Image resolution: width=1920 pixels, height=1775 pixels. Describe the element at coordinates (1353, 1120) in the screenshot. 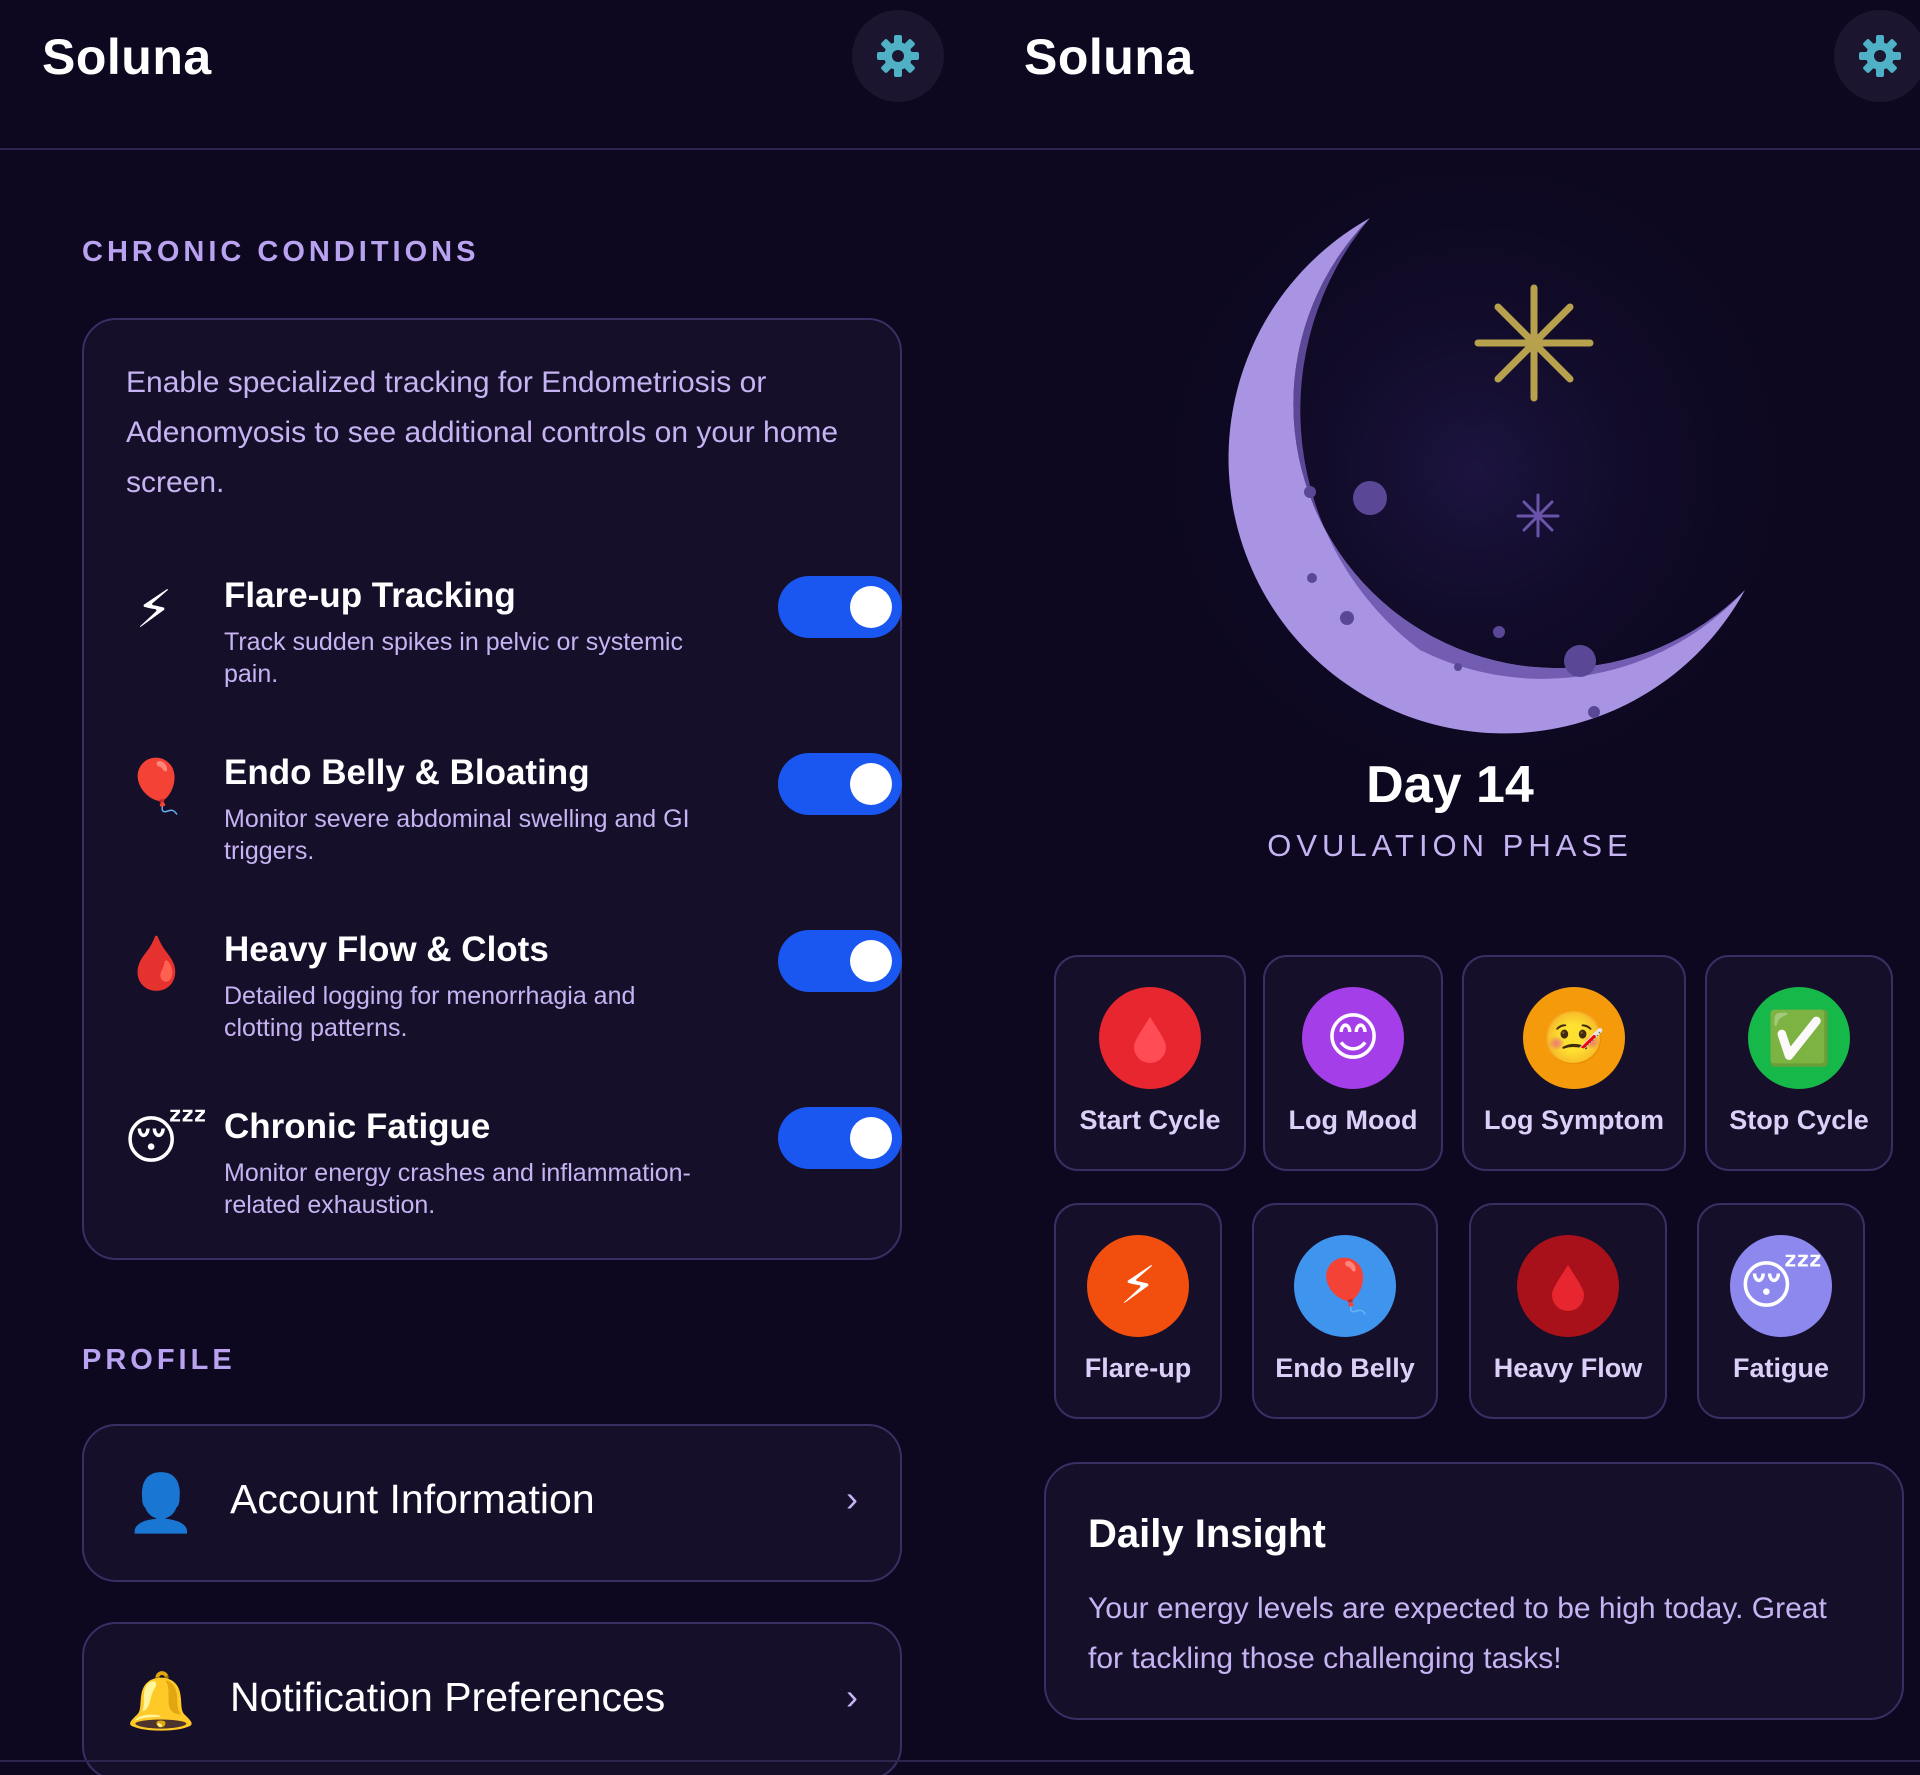

I see `action-label: Log Mood` at that location.